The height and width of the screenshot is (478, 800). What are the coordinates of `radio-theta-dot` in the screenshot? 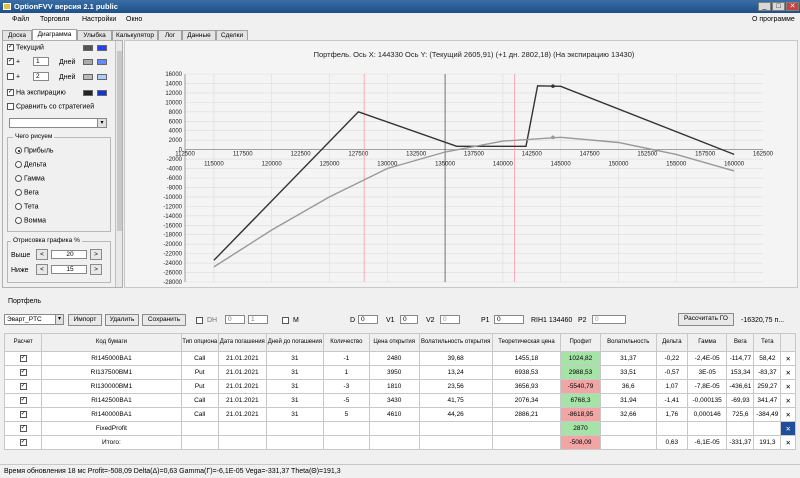 It's located at (18, 206).